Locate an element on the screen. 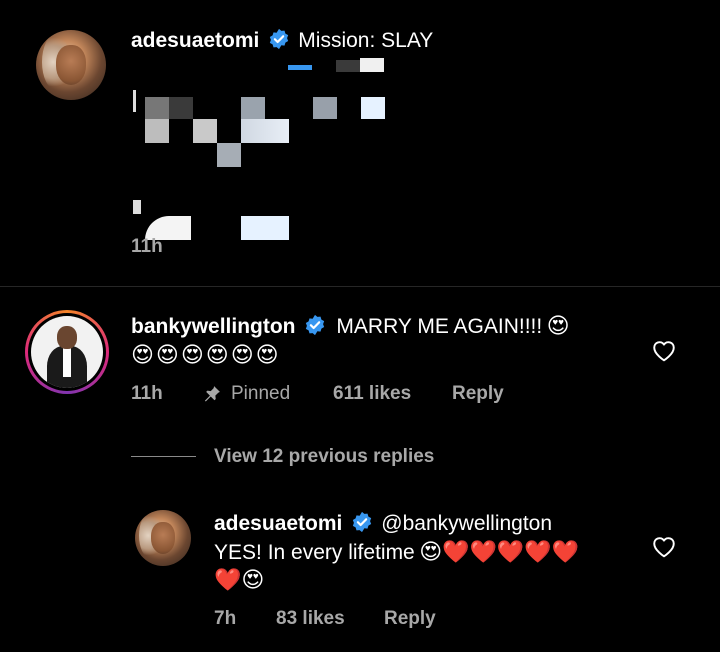 The height and width of the screenshot is (652, 720). reply-text: YES! In every lifetime is located at coordinates (314, 552).